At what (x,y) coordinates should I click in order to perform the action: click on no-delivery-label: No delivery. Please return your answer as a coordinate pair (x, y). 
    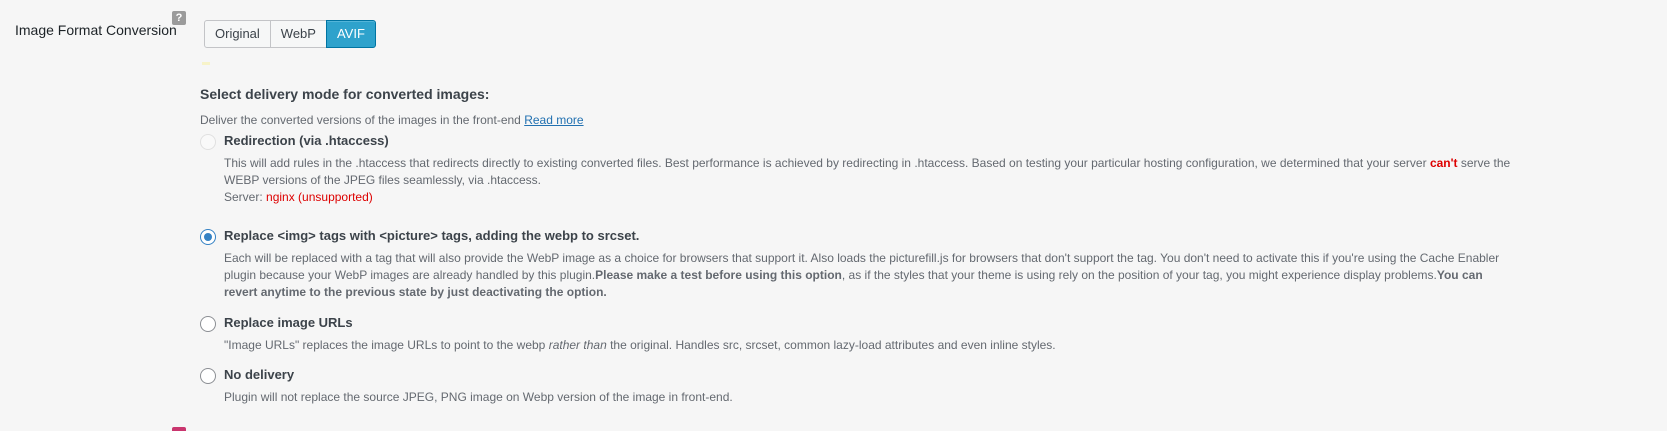
    Looking at the image, I should click on (259, 374).